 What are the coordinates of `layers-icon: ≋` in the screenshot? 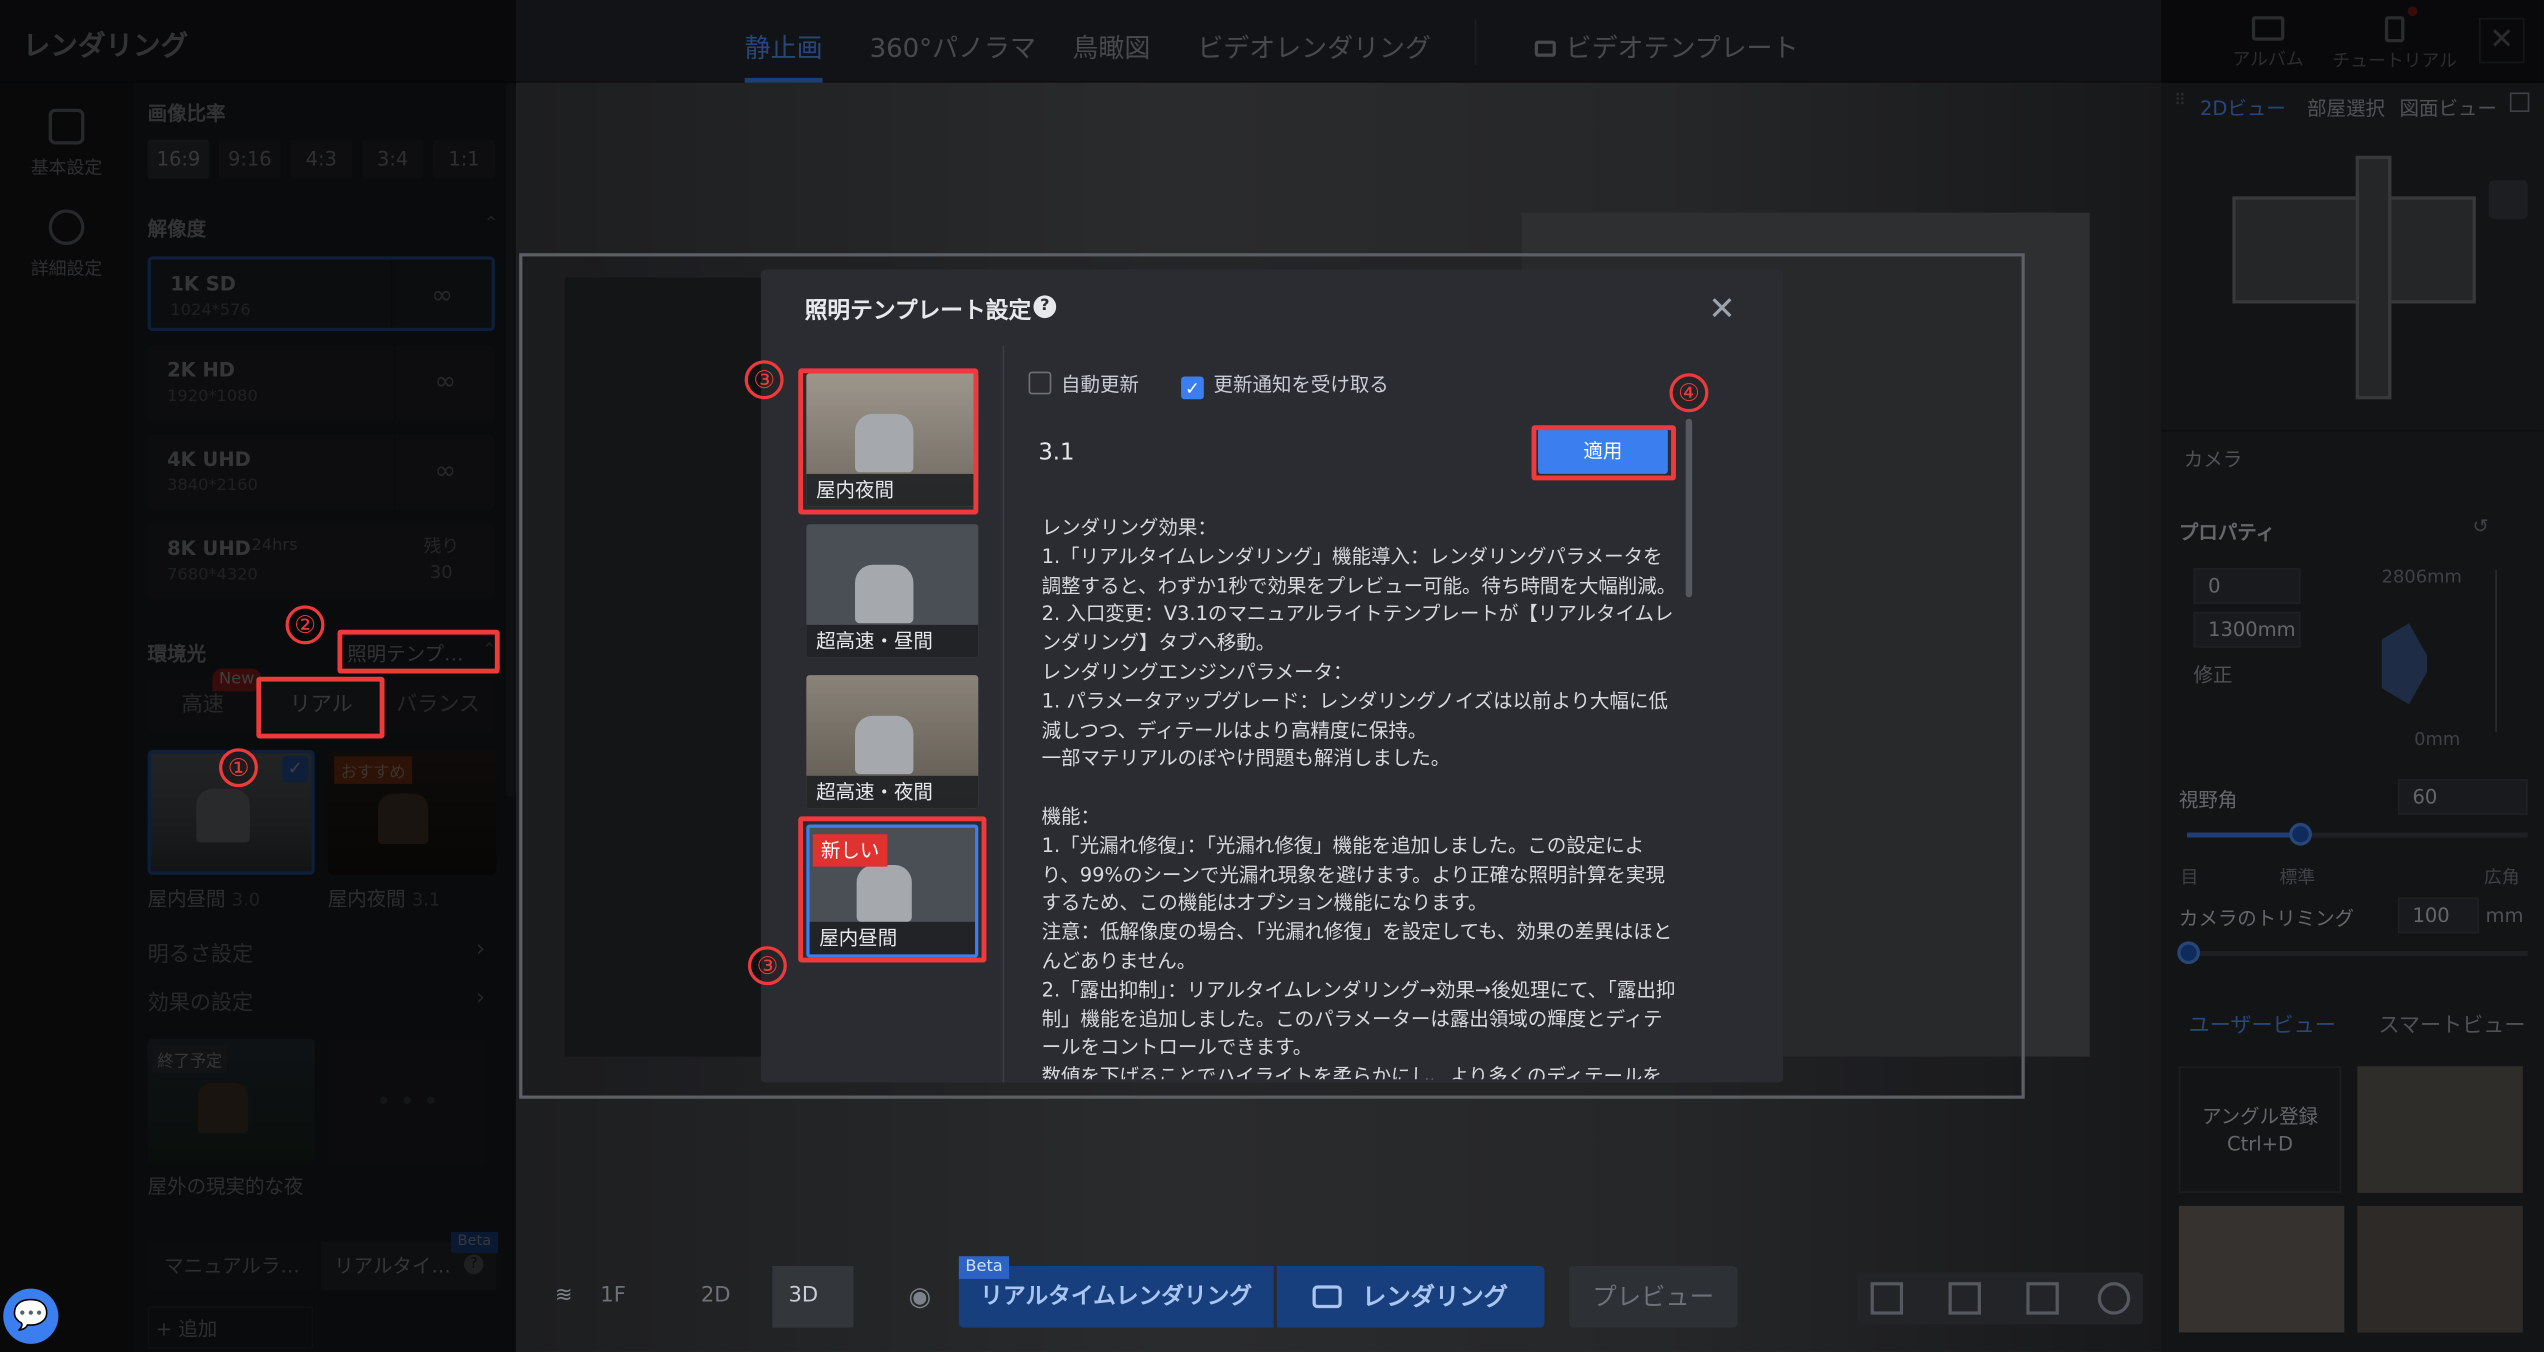 It's located at (564, 1297).